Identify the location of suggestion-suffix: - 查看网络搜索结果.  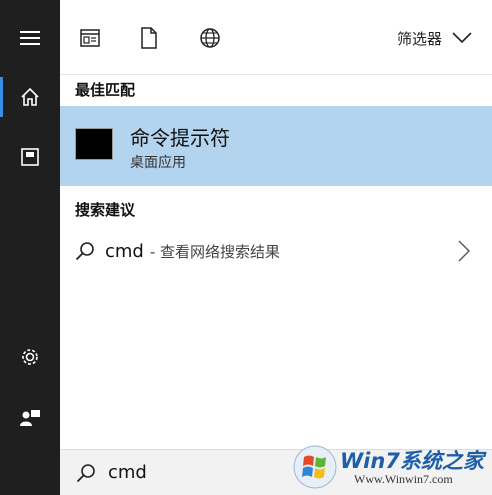
(215, 251).